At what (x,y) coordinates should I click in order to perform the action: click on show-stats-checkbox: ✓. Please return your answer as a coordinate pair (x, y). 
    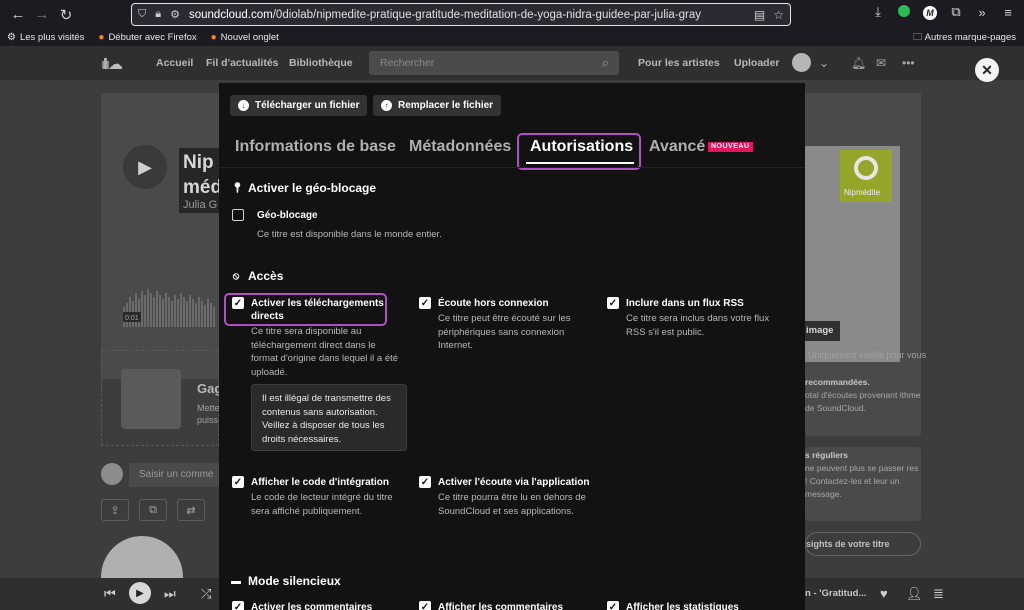
    Looking at the image, I should click on (613, 605).